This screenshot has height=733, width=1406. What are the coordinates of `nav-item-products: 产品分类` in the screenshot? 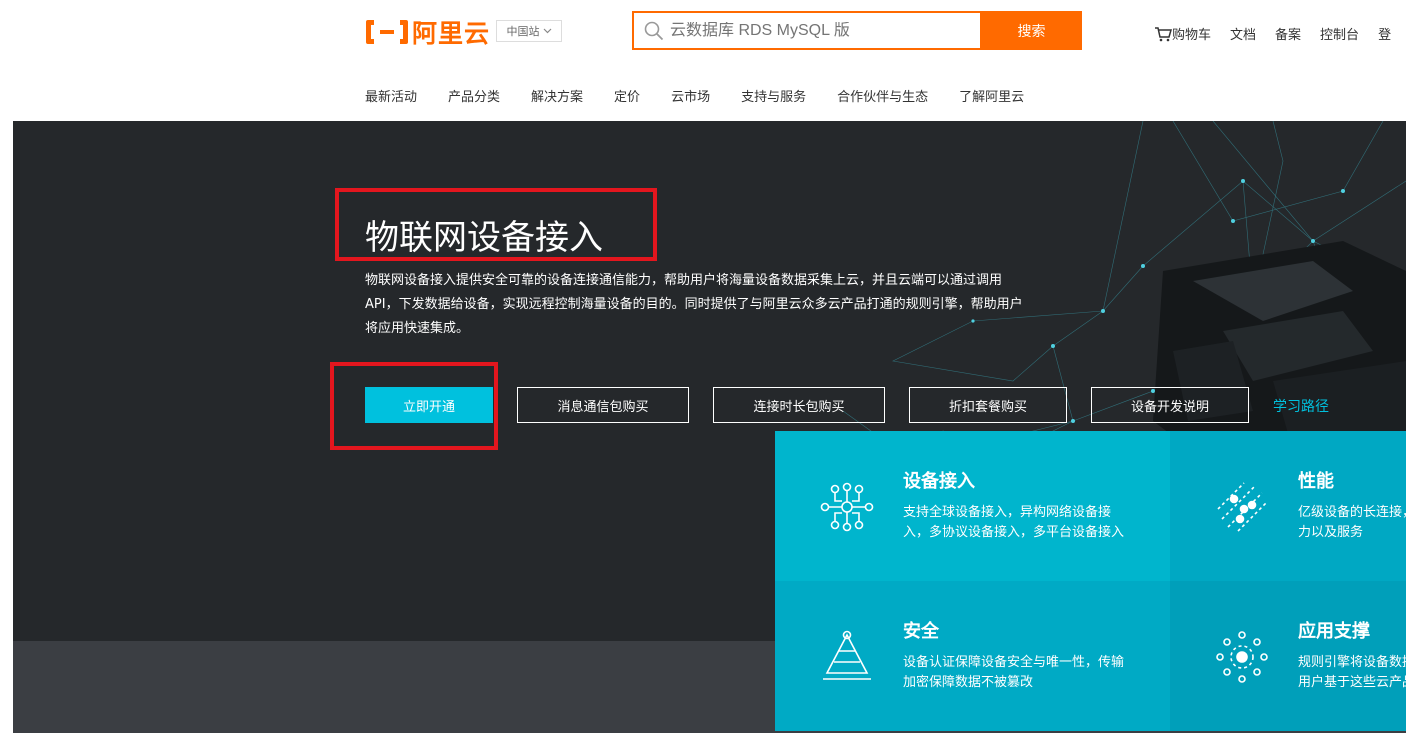 It's located at (474, 95).